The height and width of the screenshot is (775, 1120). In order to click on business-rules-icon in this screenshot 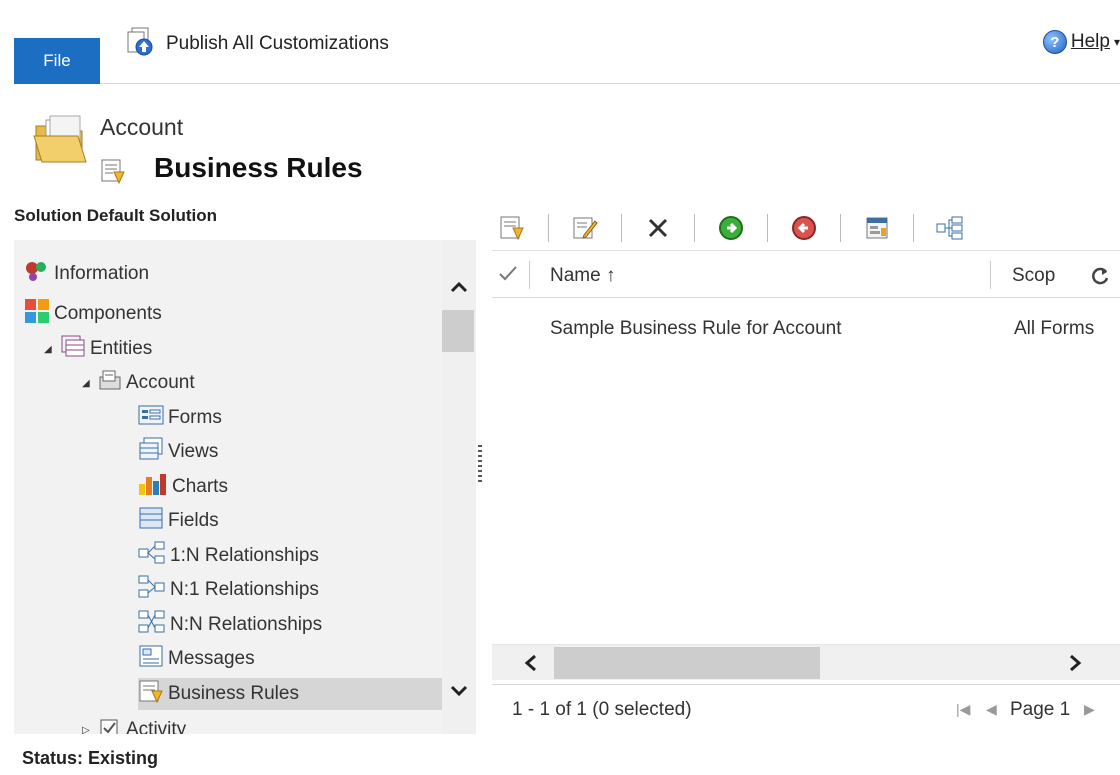, I will do `click(151, 694)`.